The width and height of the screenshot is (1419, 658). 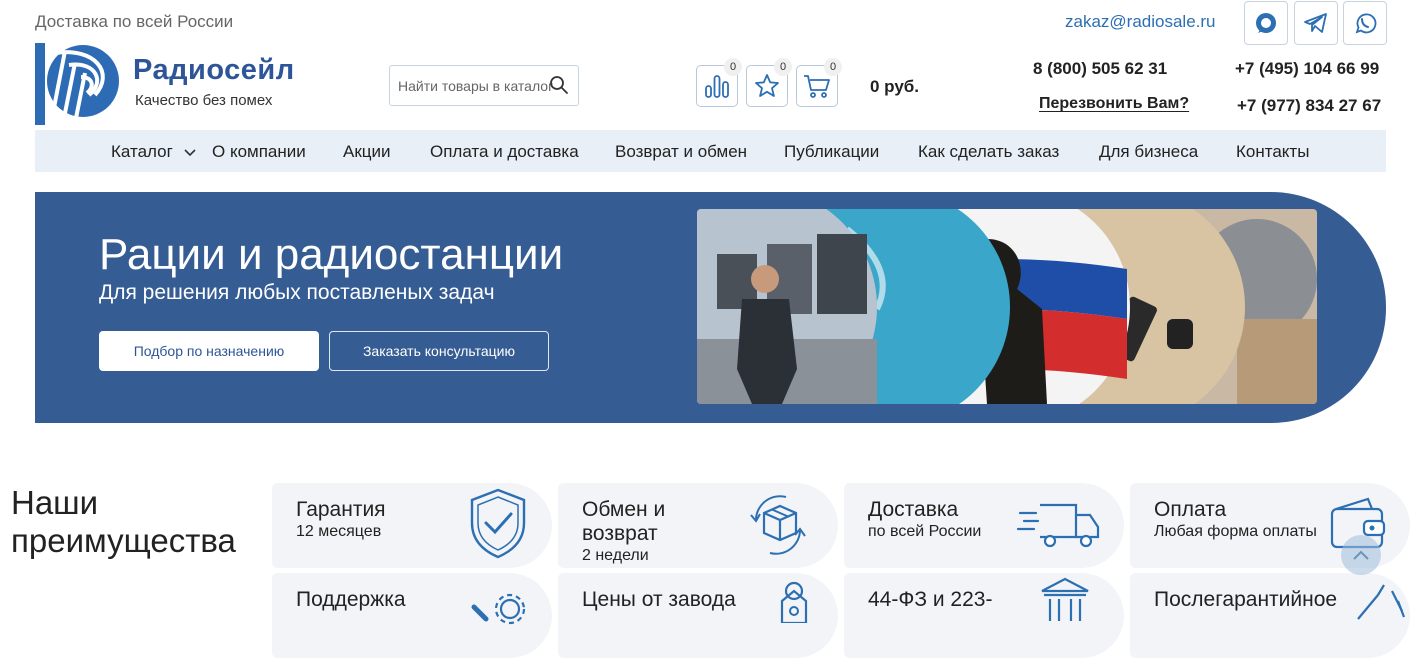 What do you see at coordinates (498, 523) in the screenshot?
I see `shield-check-icon` at bounding box center [498, 523].